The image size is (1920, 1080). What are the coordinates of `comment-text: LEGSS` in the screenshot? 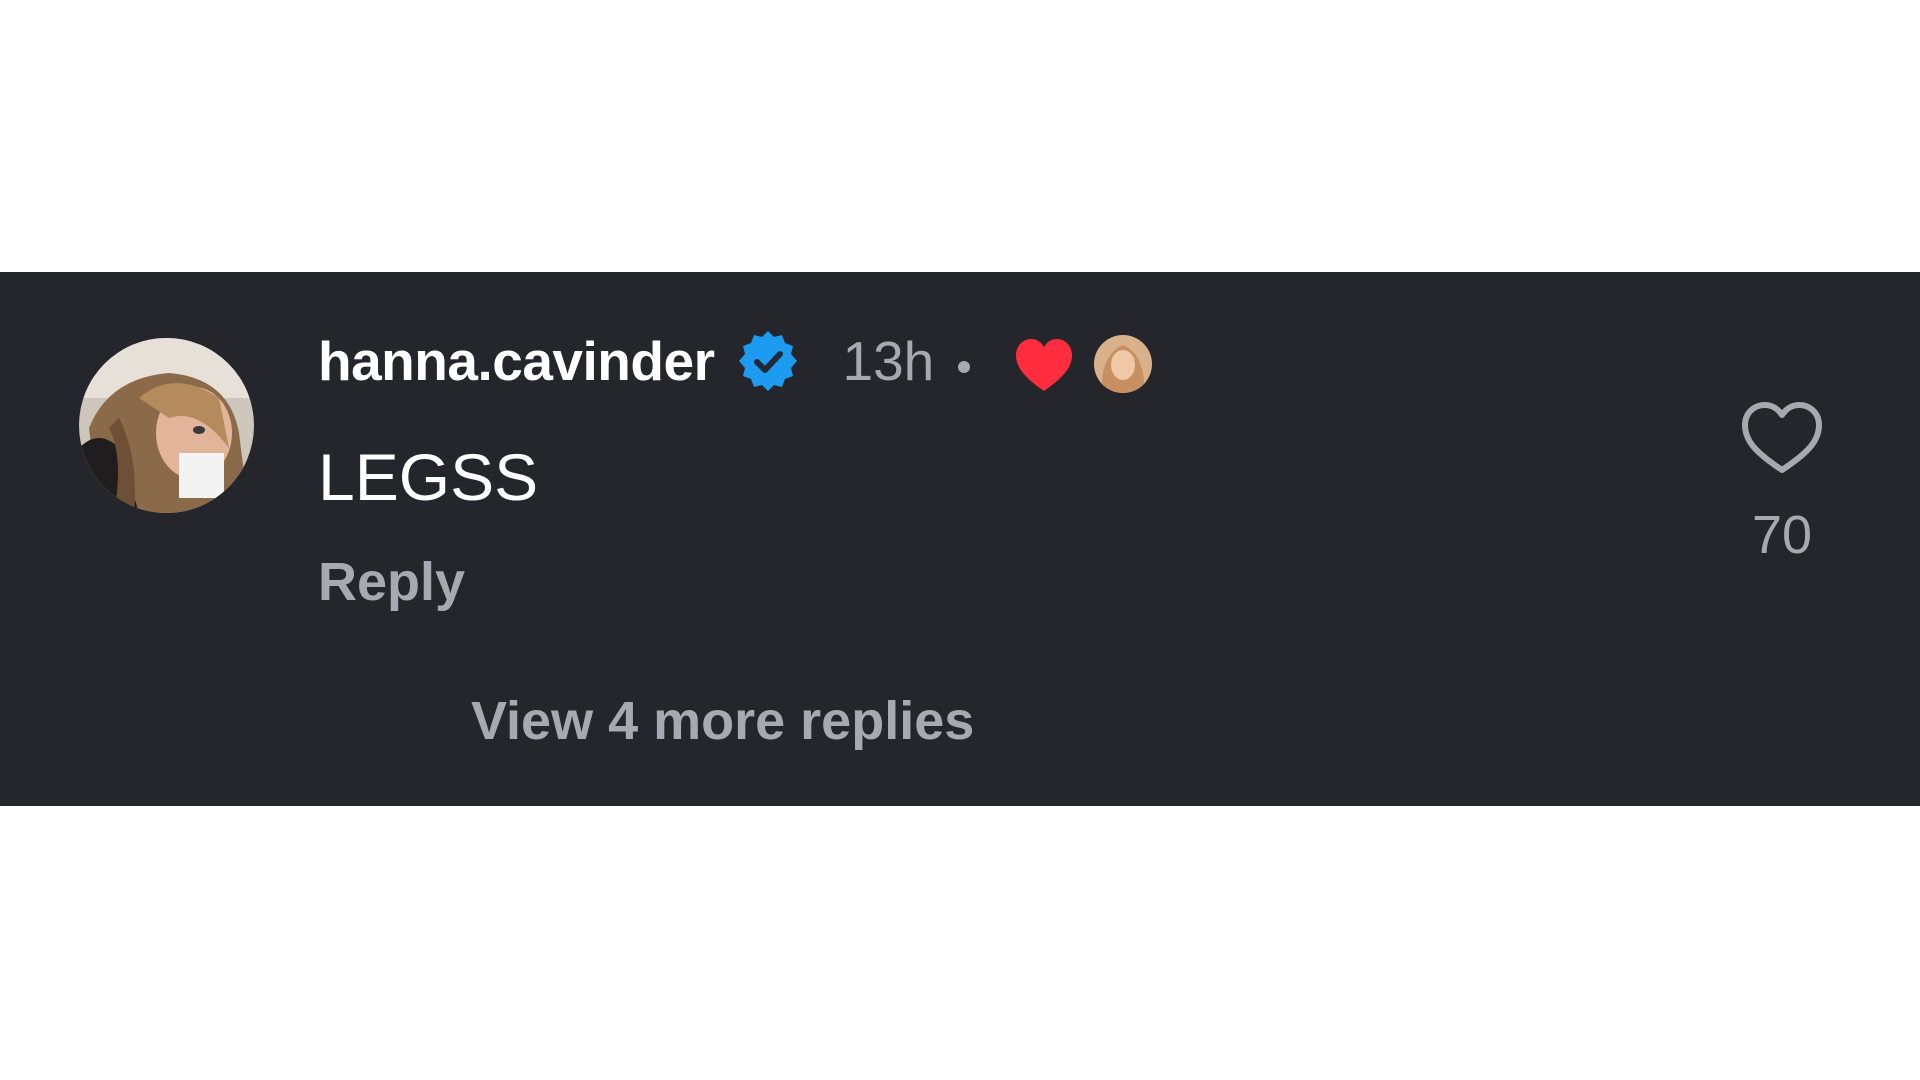 It's located at (428, 477).